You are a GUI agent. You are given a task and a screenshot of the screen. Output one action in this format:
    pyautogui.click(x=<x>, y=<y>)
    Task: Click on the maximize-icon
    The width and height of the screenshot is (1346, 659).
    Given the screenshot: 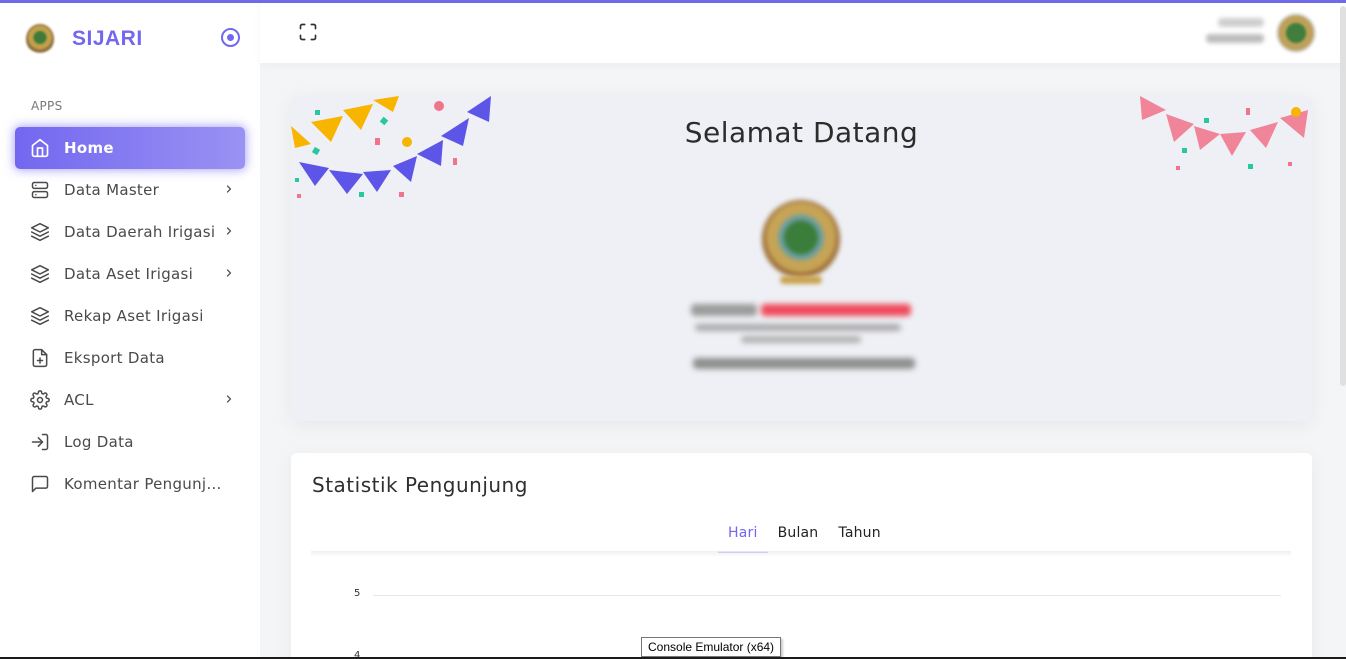 What is the action you would take?
    pyautogui.click(x=308, y=32)
    